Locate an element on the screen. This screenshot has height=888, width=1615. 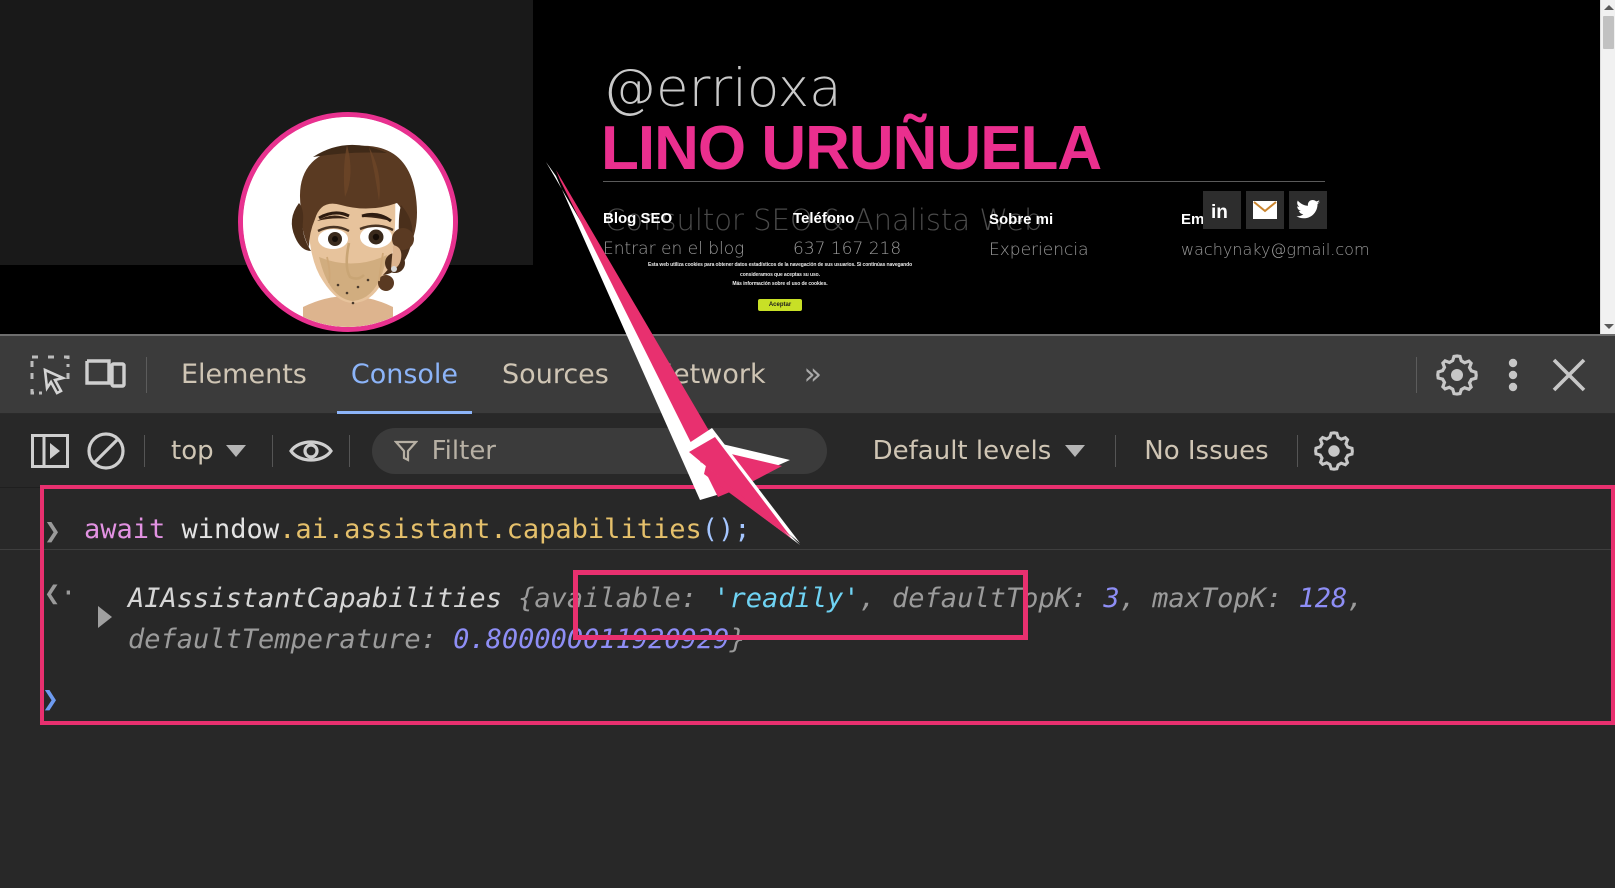
inspect-element-icon is located at coordinates (50, 375).